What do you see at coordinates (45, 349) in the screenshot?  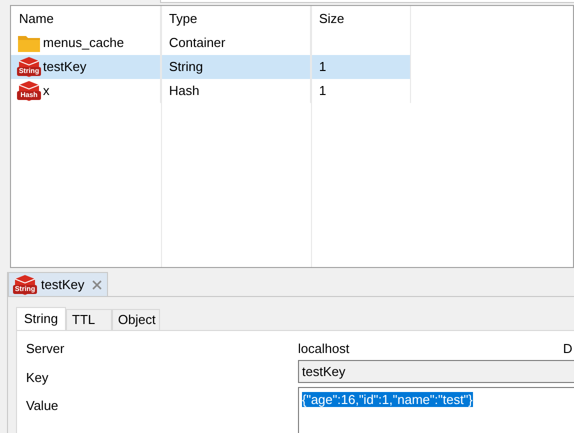 I see `field-label: Server` at bounding box center [45, 349].